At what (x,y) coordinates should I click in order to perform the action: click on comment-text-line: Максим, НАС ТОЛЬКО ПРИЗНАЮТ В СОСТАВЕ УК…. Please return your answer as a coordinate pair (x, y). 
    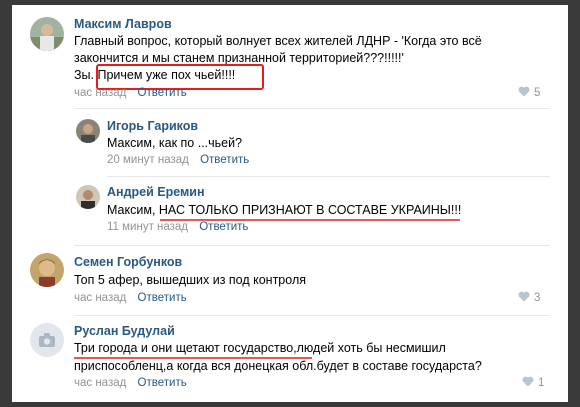
    Looking at the image, I should click on (284, 210).